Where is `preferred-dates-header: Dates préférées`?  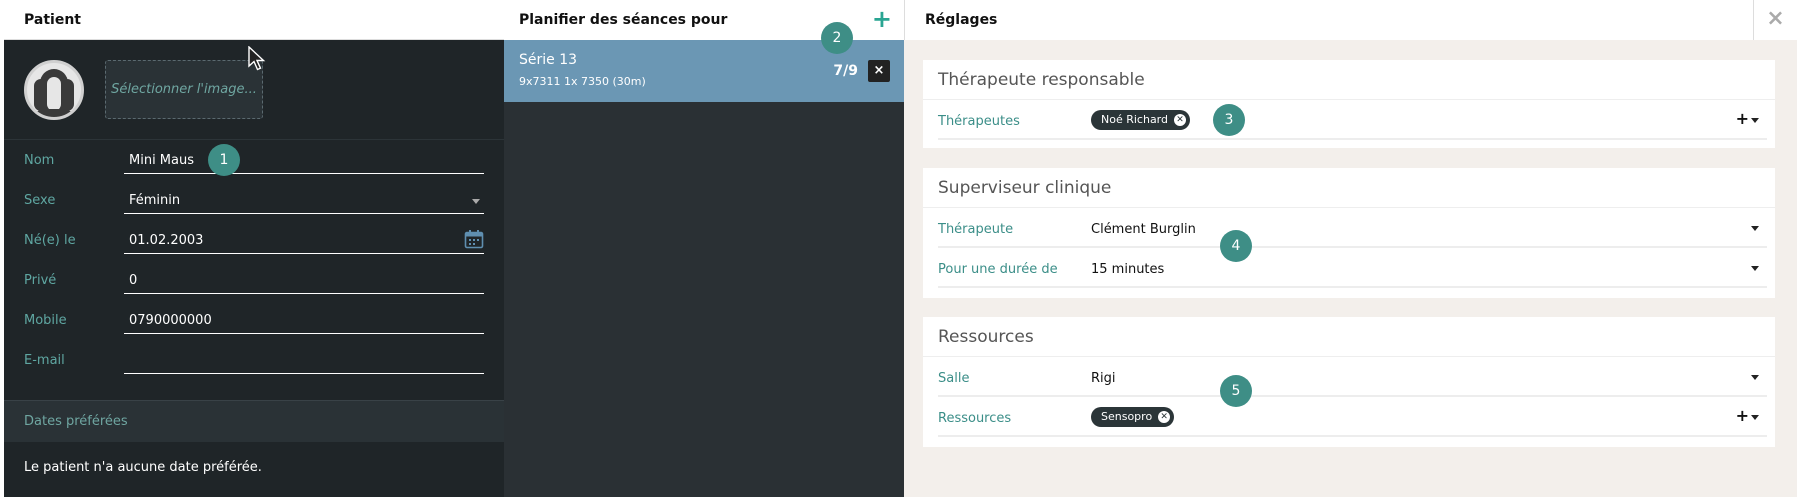
preferred-dates-header: Dates préférées is located at coordinates (254, 421).